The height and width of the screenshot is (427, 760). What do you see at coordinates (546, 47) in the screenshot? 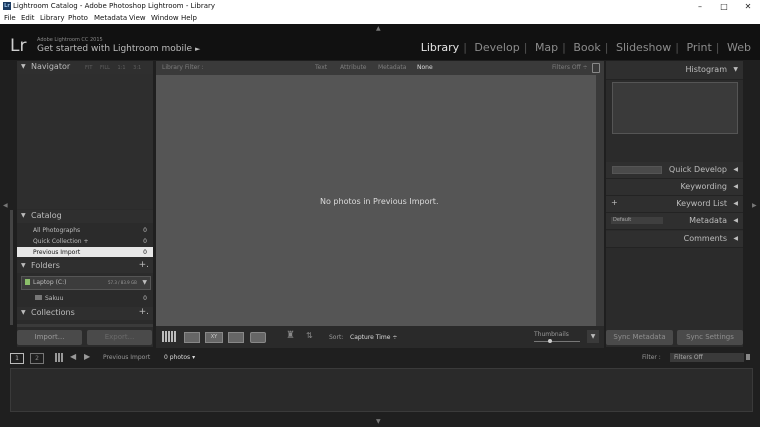
I see `module-map: Map` at bounding box center [546, 47].